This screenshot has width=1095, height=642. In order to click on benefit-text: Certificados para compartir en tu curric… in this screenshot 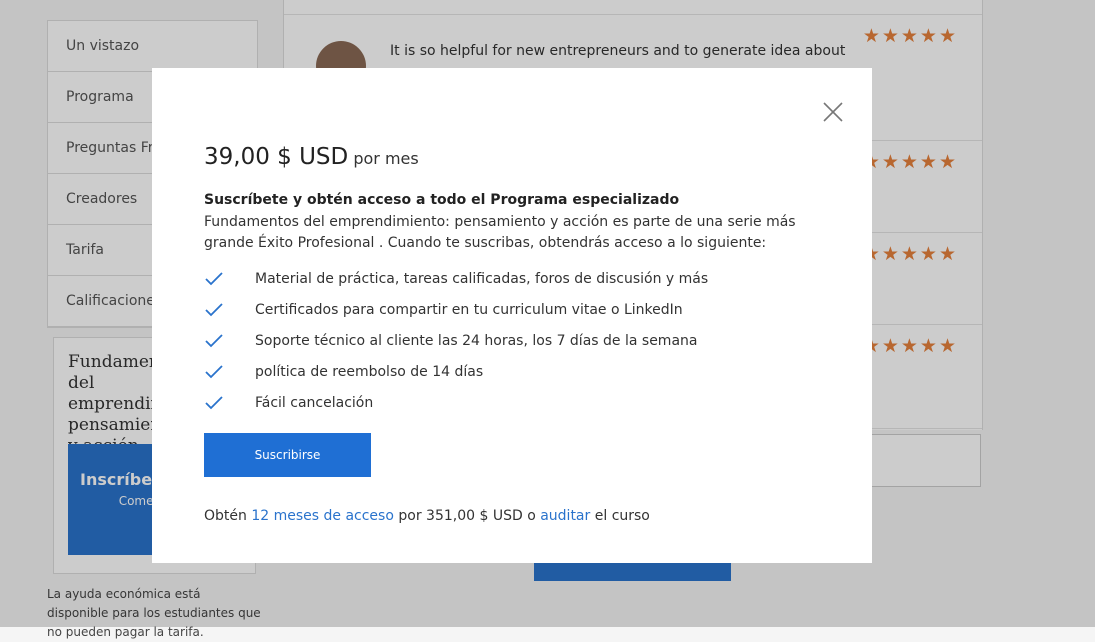, I will do `click(469, 309)`.